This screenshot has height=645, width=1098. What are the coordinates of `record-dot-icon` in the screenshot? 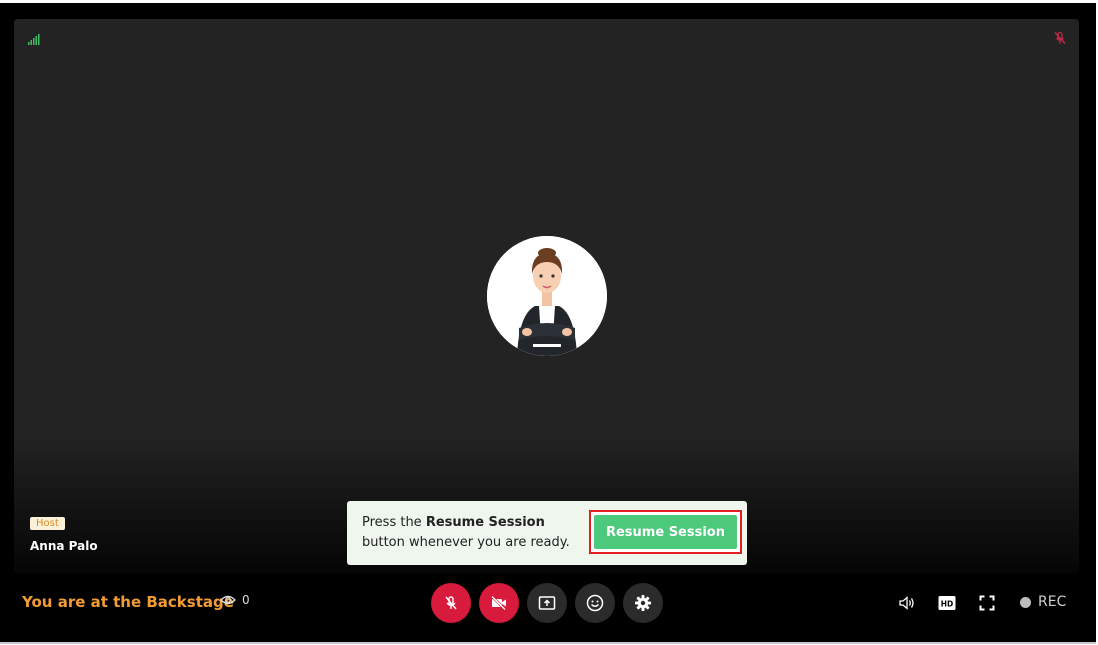 It's located at (1025, 602).